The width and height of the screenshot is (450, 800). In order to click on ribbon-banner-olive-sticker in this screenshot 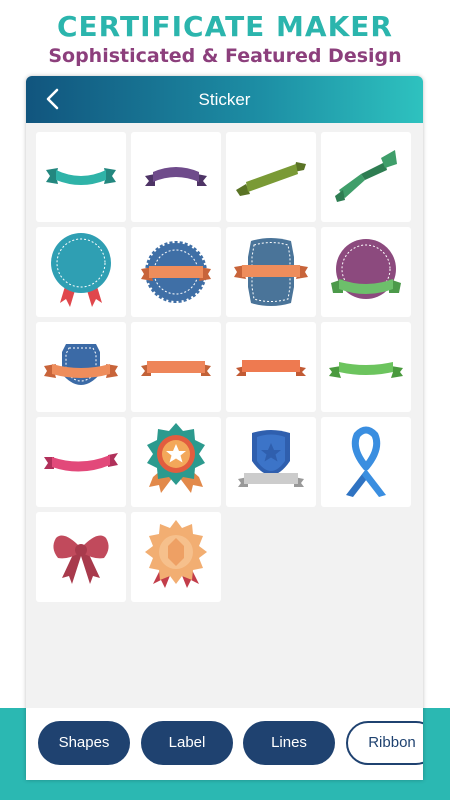, I will do `click(271, 179)`.